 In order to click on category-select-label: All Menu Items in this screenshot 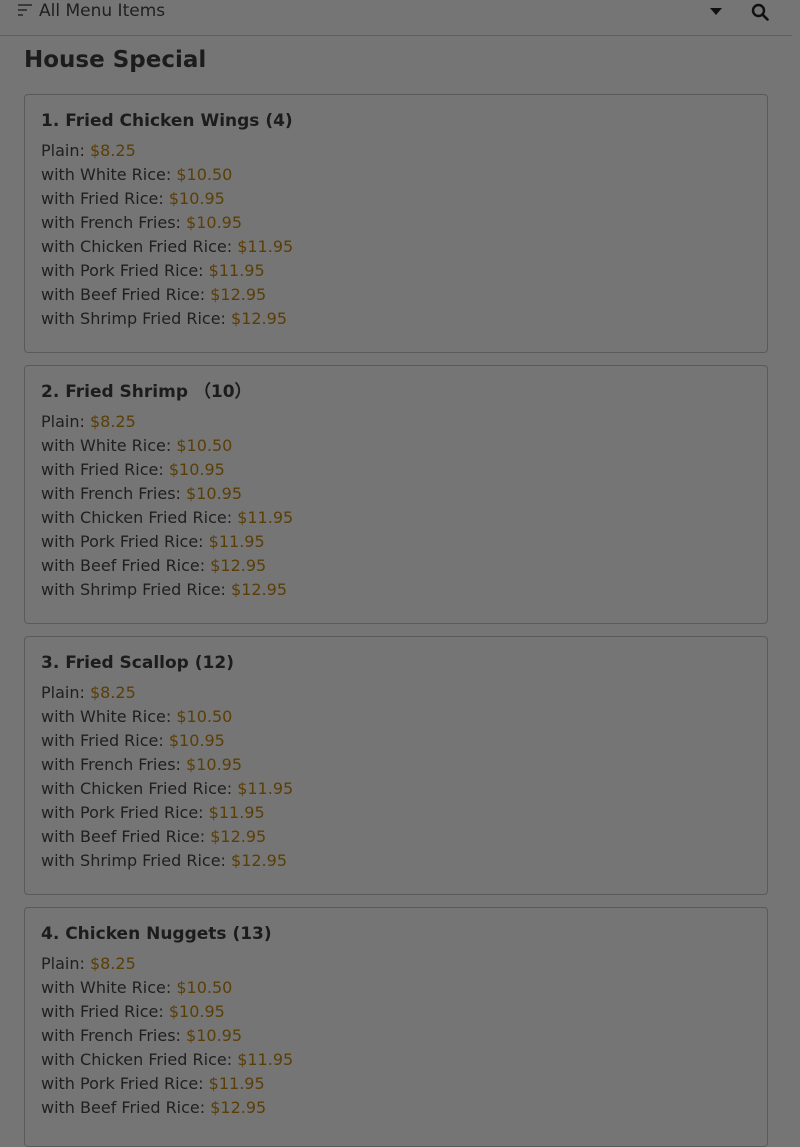, I will do `click(102, 11)`.